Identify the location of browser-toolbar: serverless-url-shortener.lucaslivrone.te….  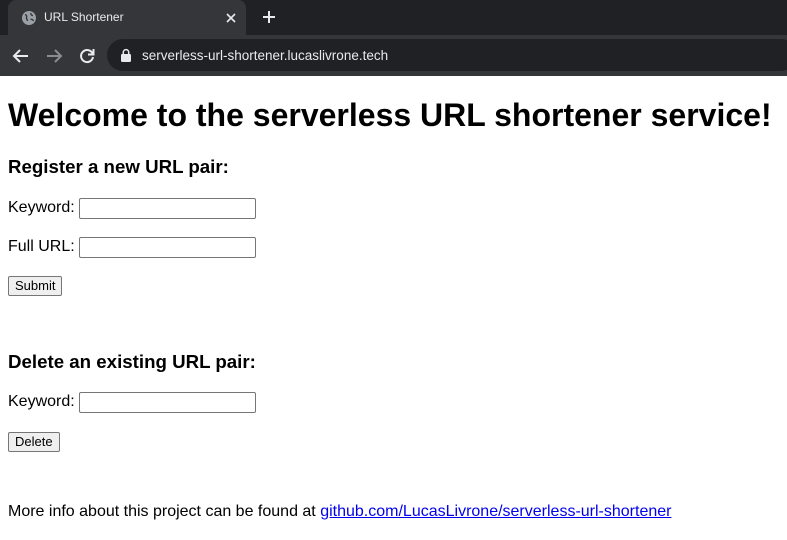
(393, 55).